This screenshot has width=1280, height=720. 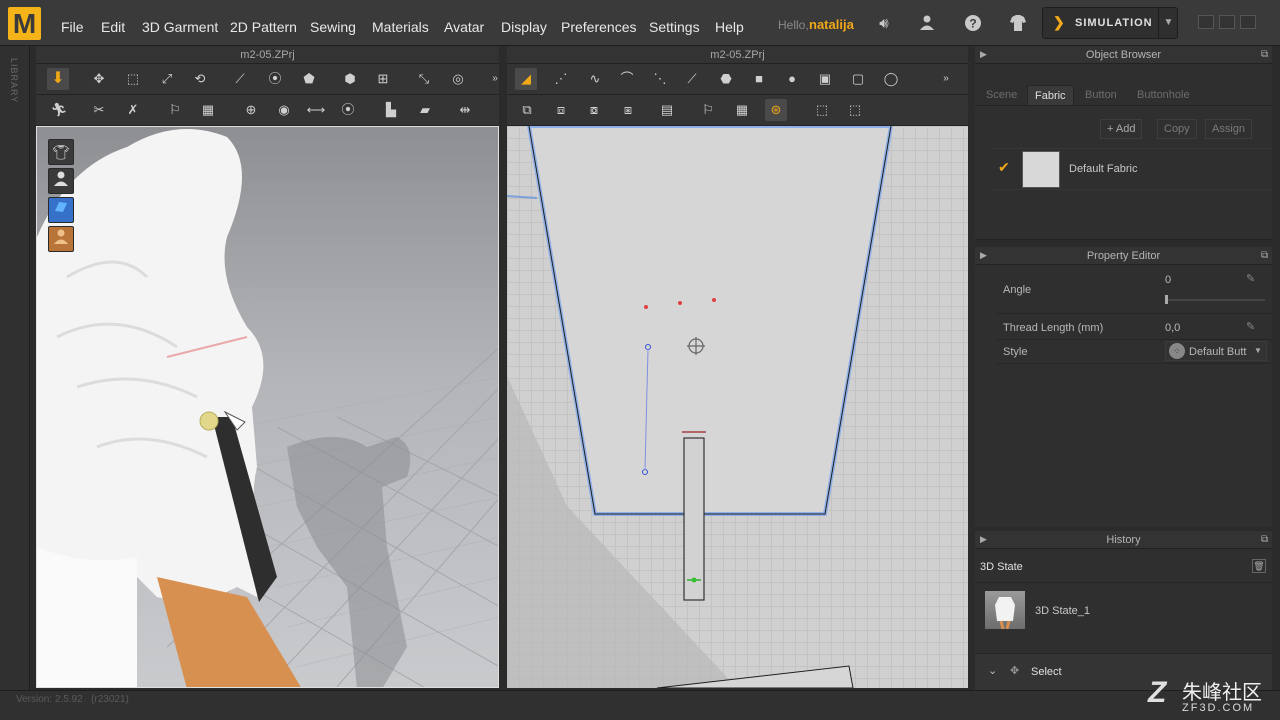 What do you see at coordinates (400, 27) in the screenshot?
I see `menu-materials: Materials` at bounding box center [400, 27].